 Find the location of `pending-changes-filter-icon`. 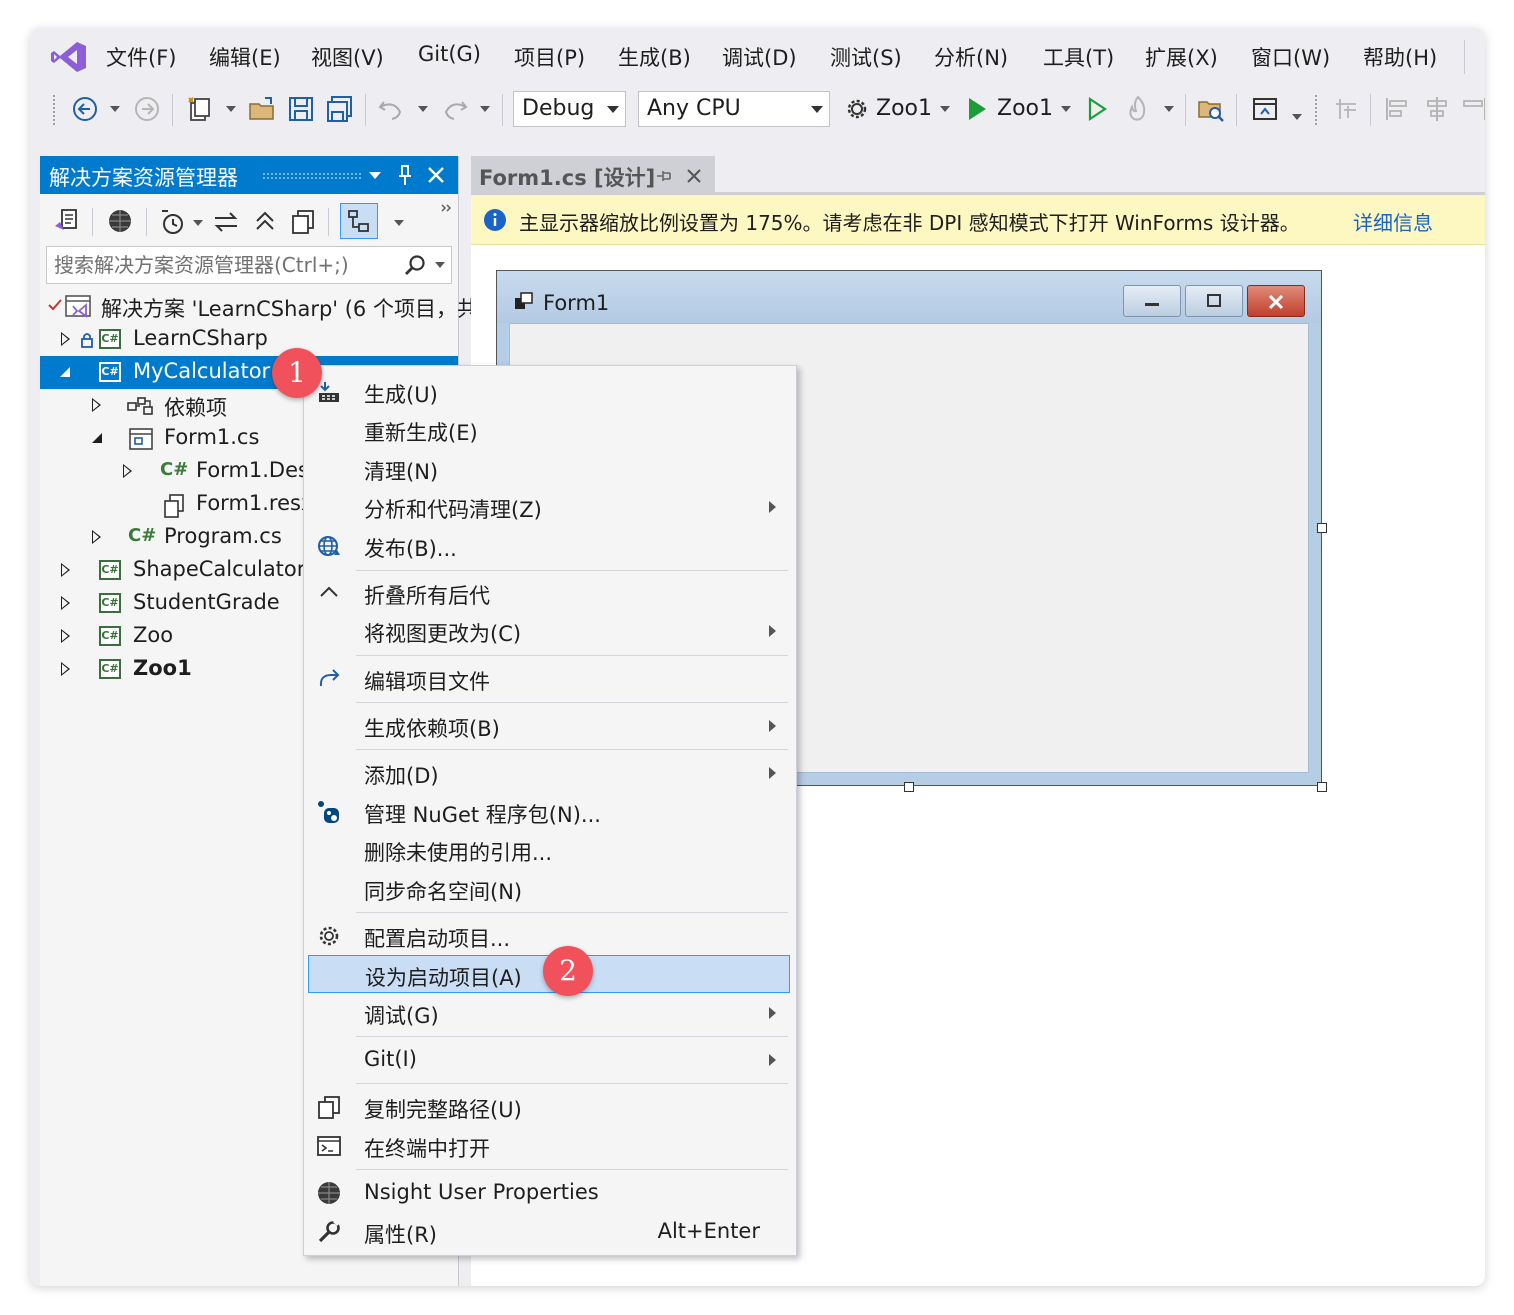

pending-changes-filter-icon is located at coordinates (173, 222).